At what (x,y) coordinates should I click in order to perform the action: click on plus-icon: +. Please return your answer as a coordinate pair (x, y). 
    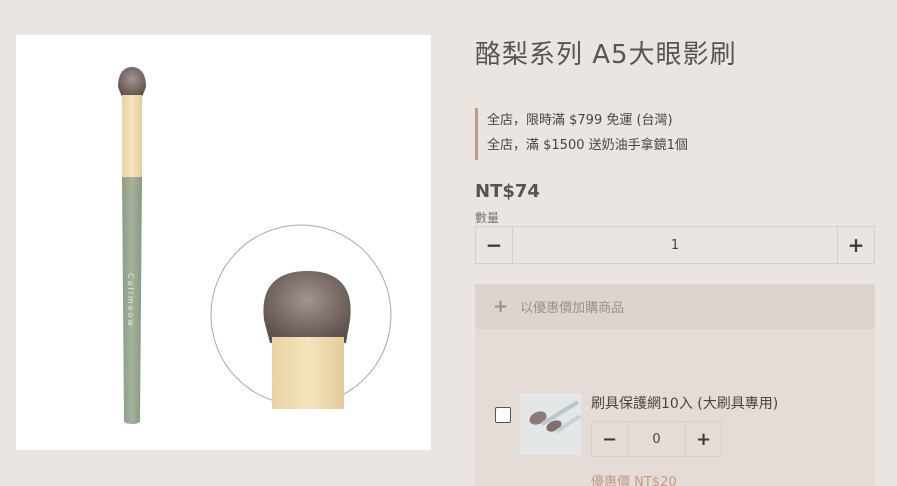
    Looking at the image, I should click on (501, 306).